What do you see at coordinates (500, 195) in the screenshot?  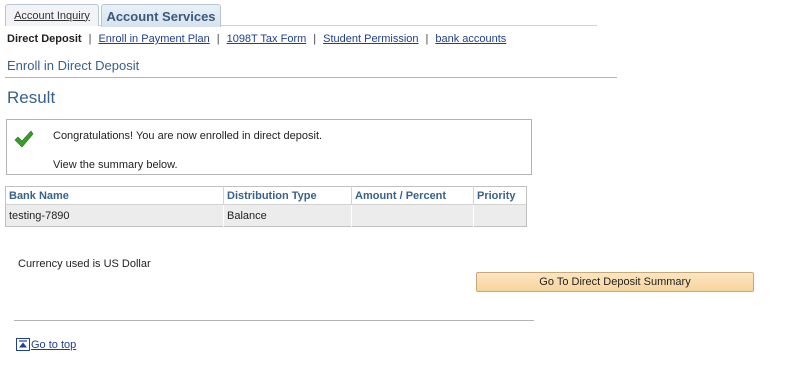 I see `column-header-priority: Priority` at bounding box center [500, 195].